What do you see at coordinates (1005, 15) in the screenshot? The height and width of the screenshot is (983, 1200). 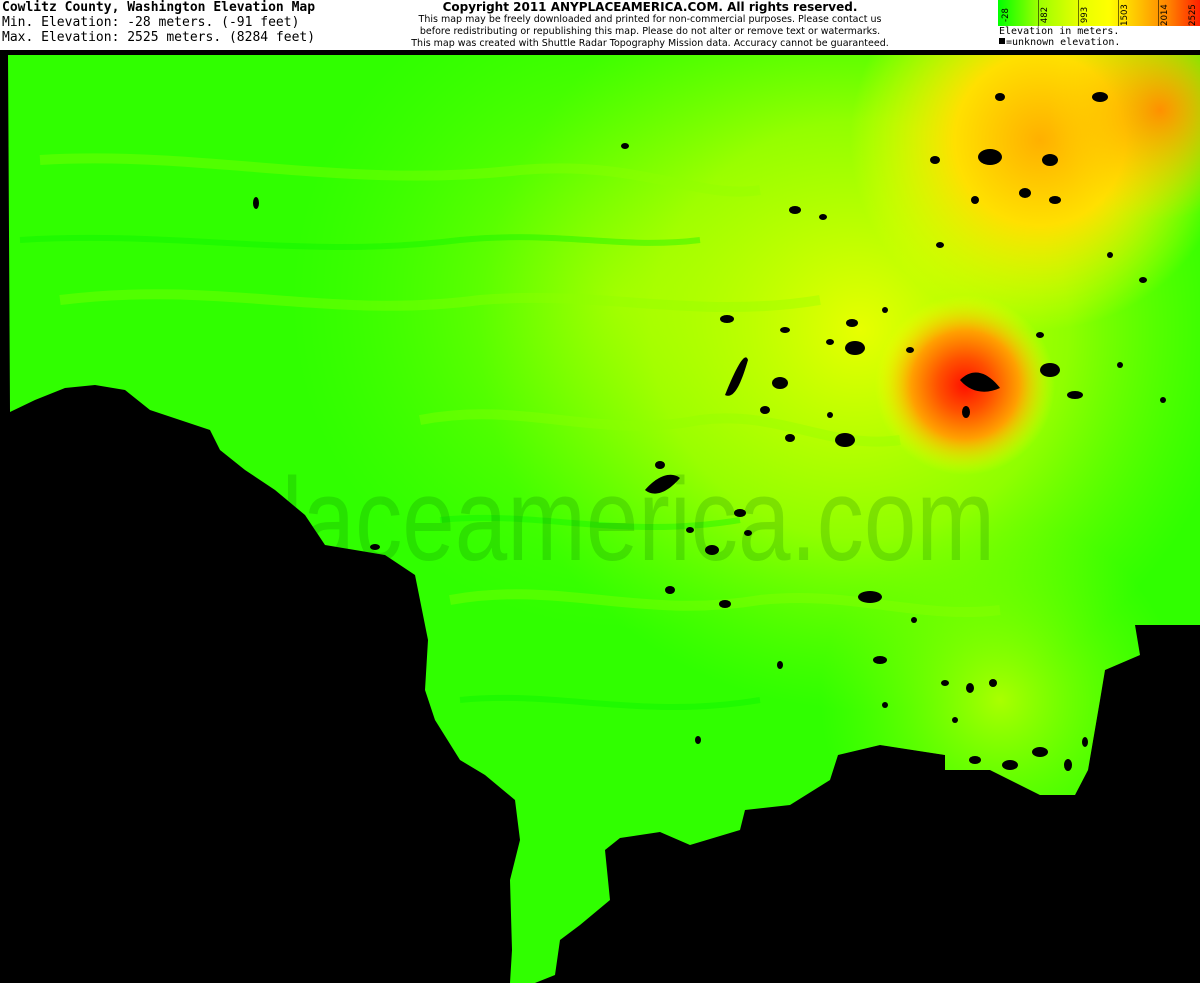 I see `legend-tick: -28` at bounding box center [1005, 15].